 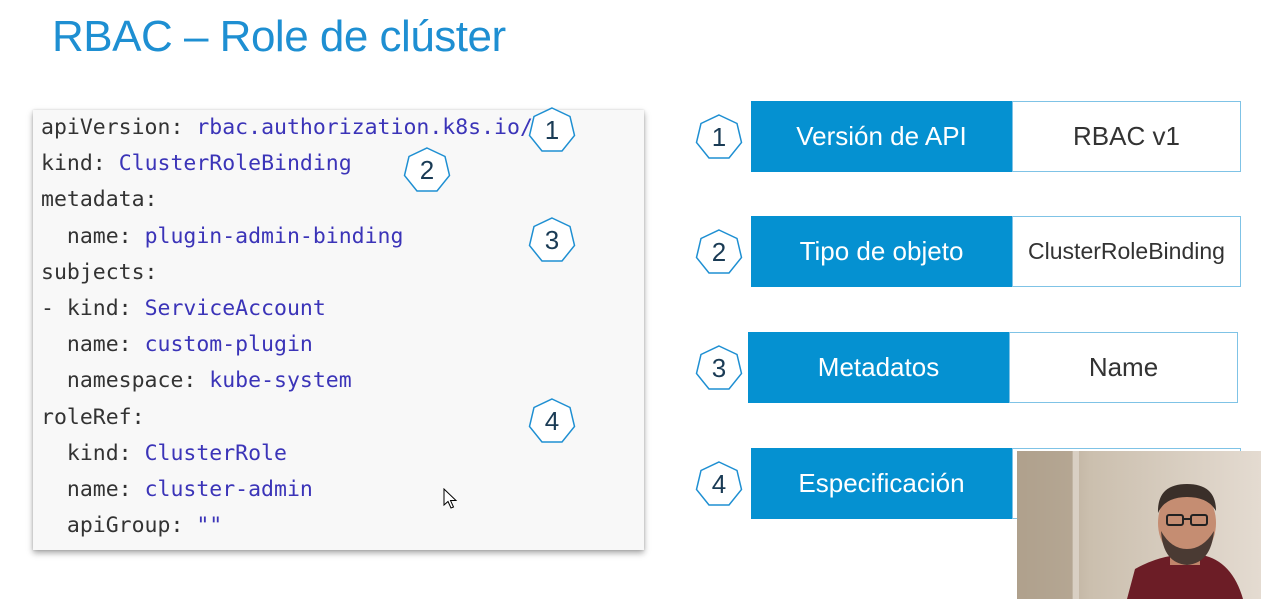 What do you see at coordinates (177, 489) in the screenshot?
I see `code-line: name: cluster-admin` at bounding box center [177, 489].